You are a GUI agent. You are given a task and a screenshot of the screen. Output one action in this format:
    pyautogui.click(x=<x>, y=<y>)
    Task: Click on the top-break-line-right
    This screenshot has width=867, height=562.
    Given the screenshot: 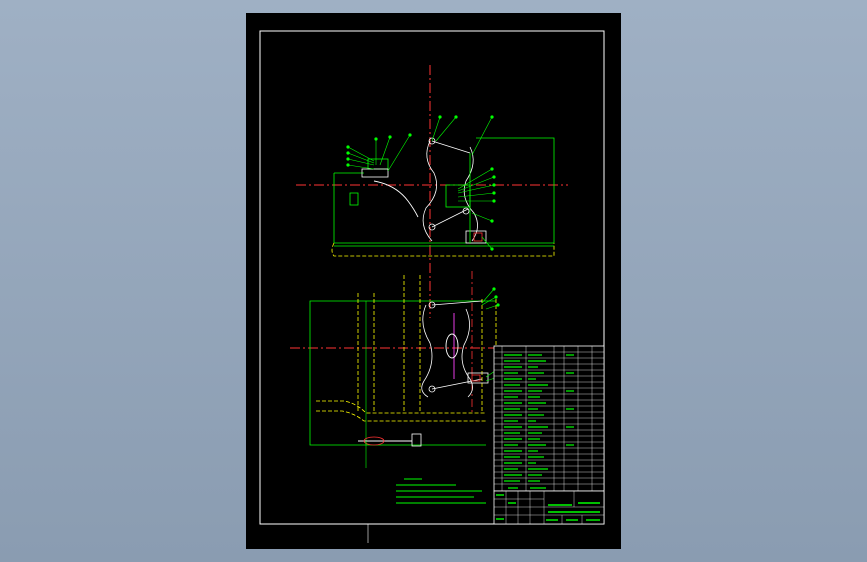 What is the action you would take?
    pyautogui.click(x=470, y=194)
    